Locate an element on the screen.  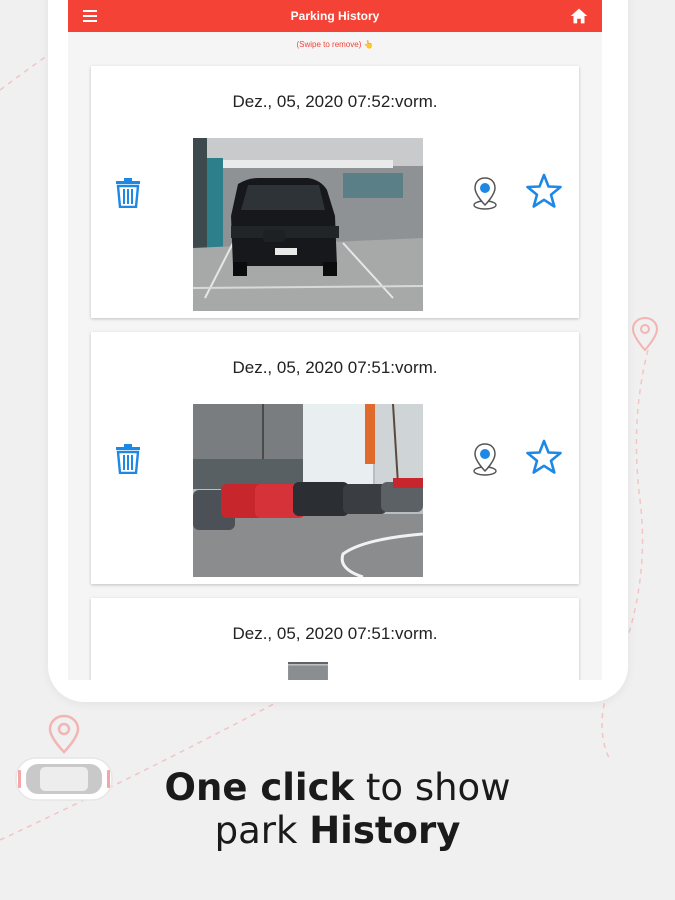
swipe-hint: (Swipe to remove) 👆 is located at coordinates (335, 44).